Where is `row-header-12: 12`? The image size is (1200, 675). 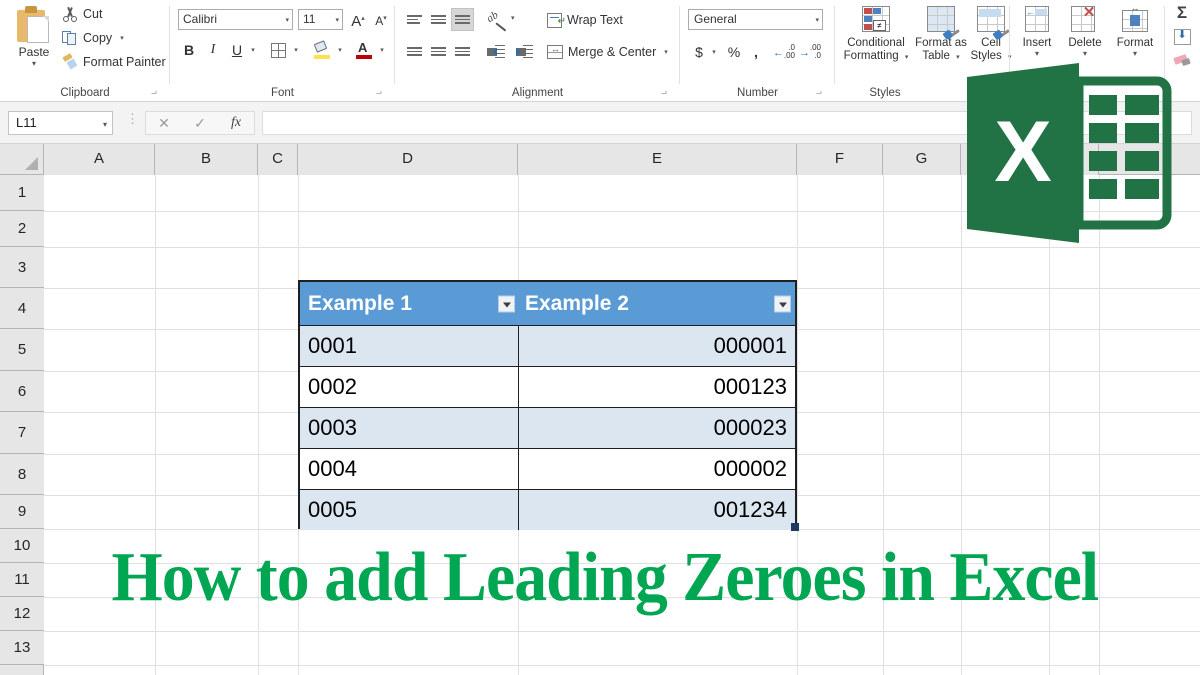
row-header-12: 12 is located at coordinates (22, 614).